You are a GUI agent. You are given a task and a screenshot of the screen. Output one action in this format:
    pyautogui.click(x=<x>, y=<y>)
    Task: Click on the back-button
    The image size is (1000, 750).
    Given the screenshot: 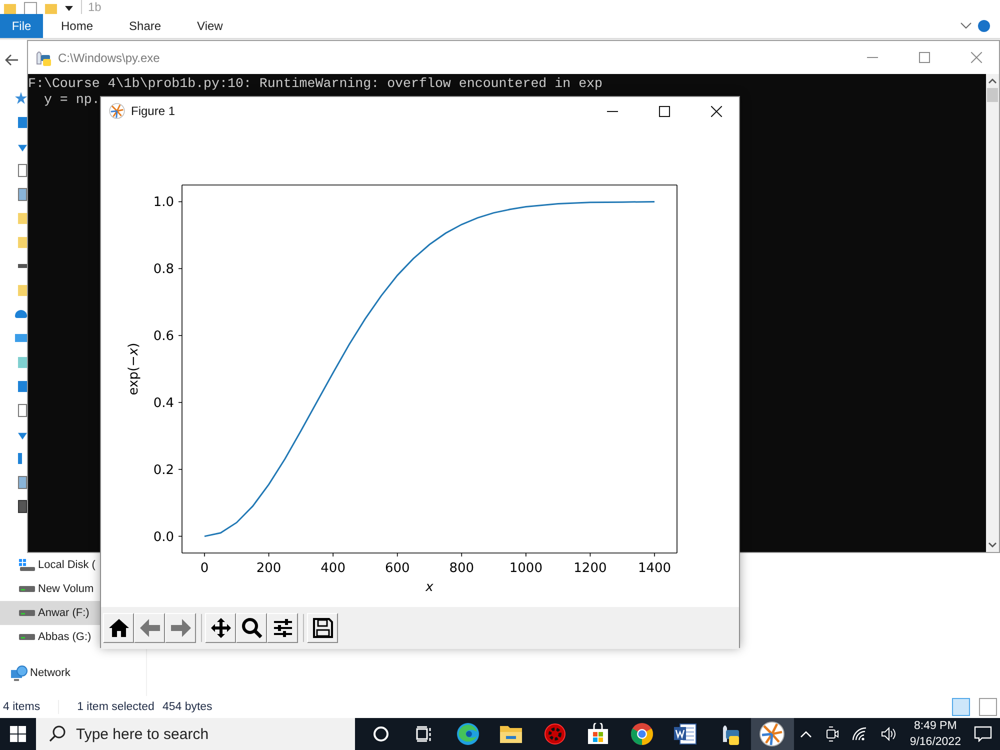 What is the action you would take?
    pyautogui.click(x=149, y=628)
    